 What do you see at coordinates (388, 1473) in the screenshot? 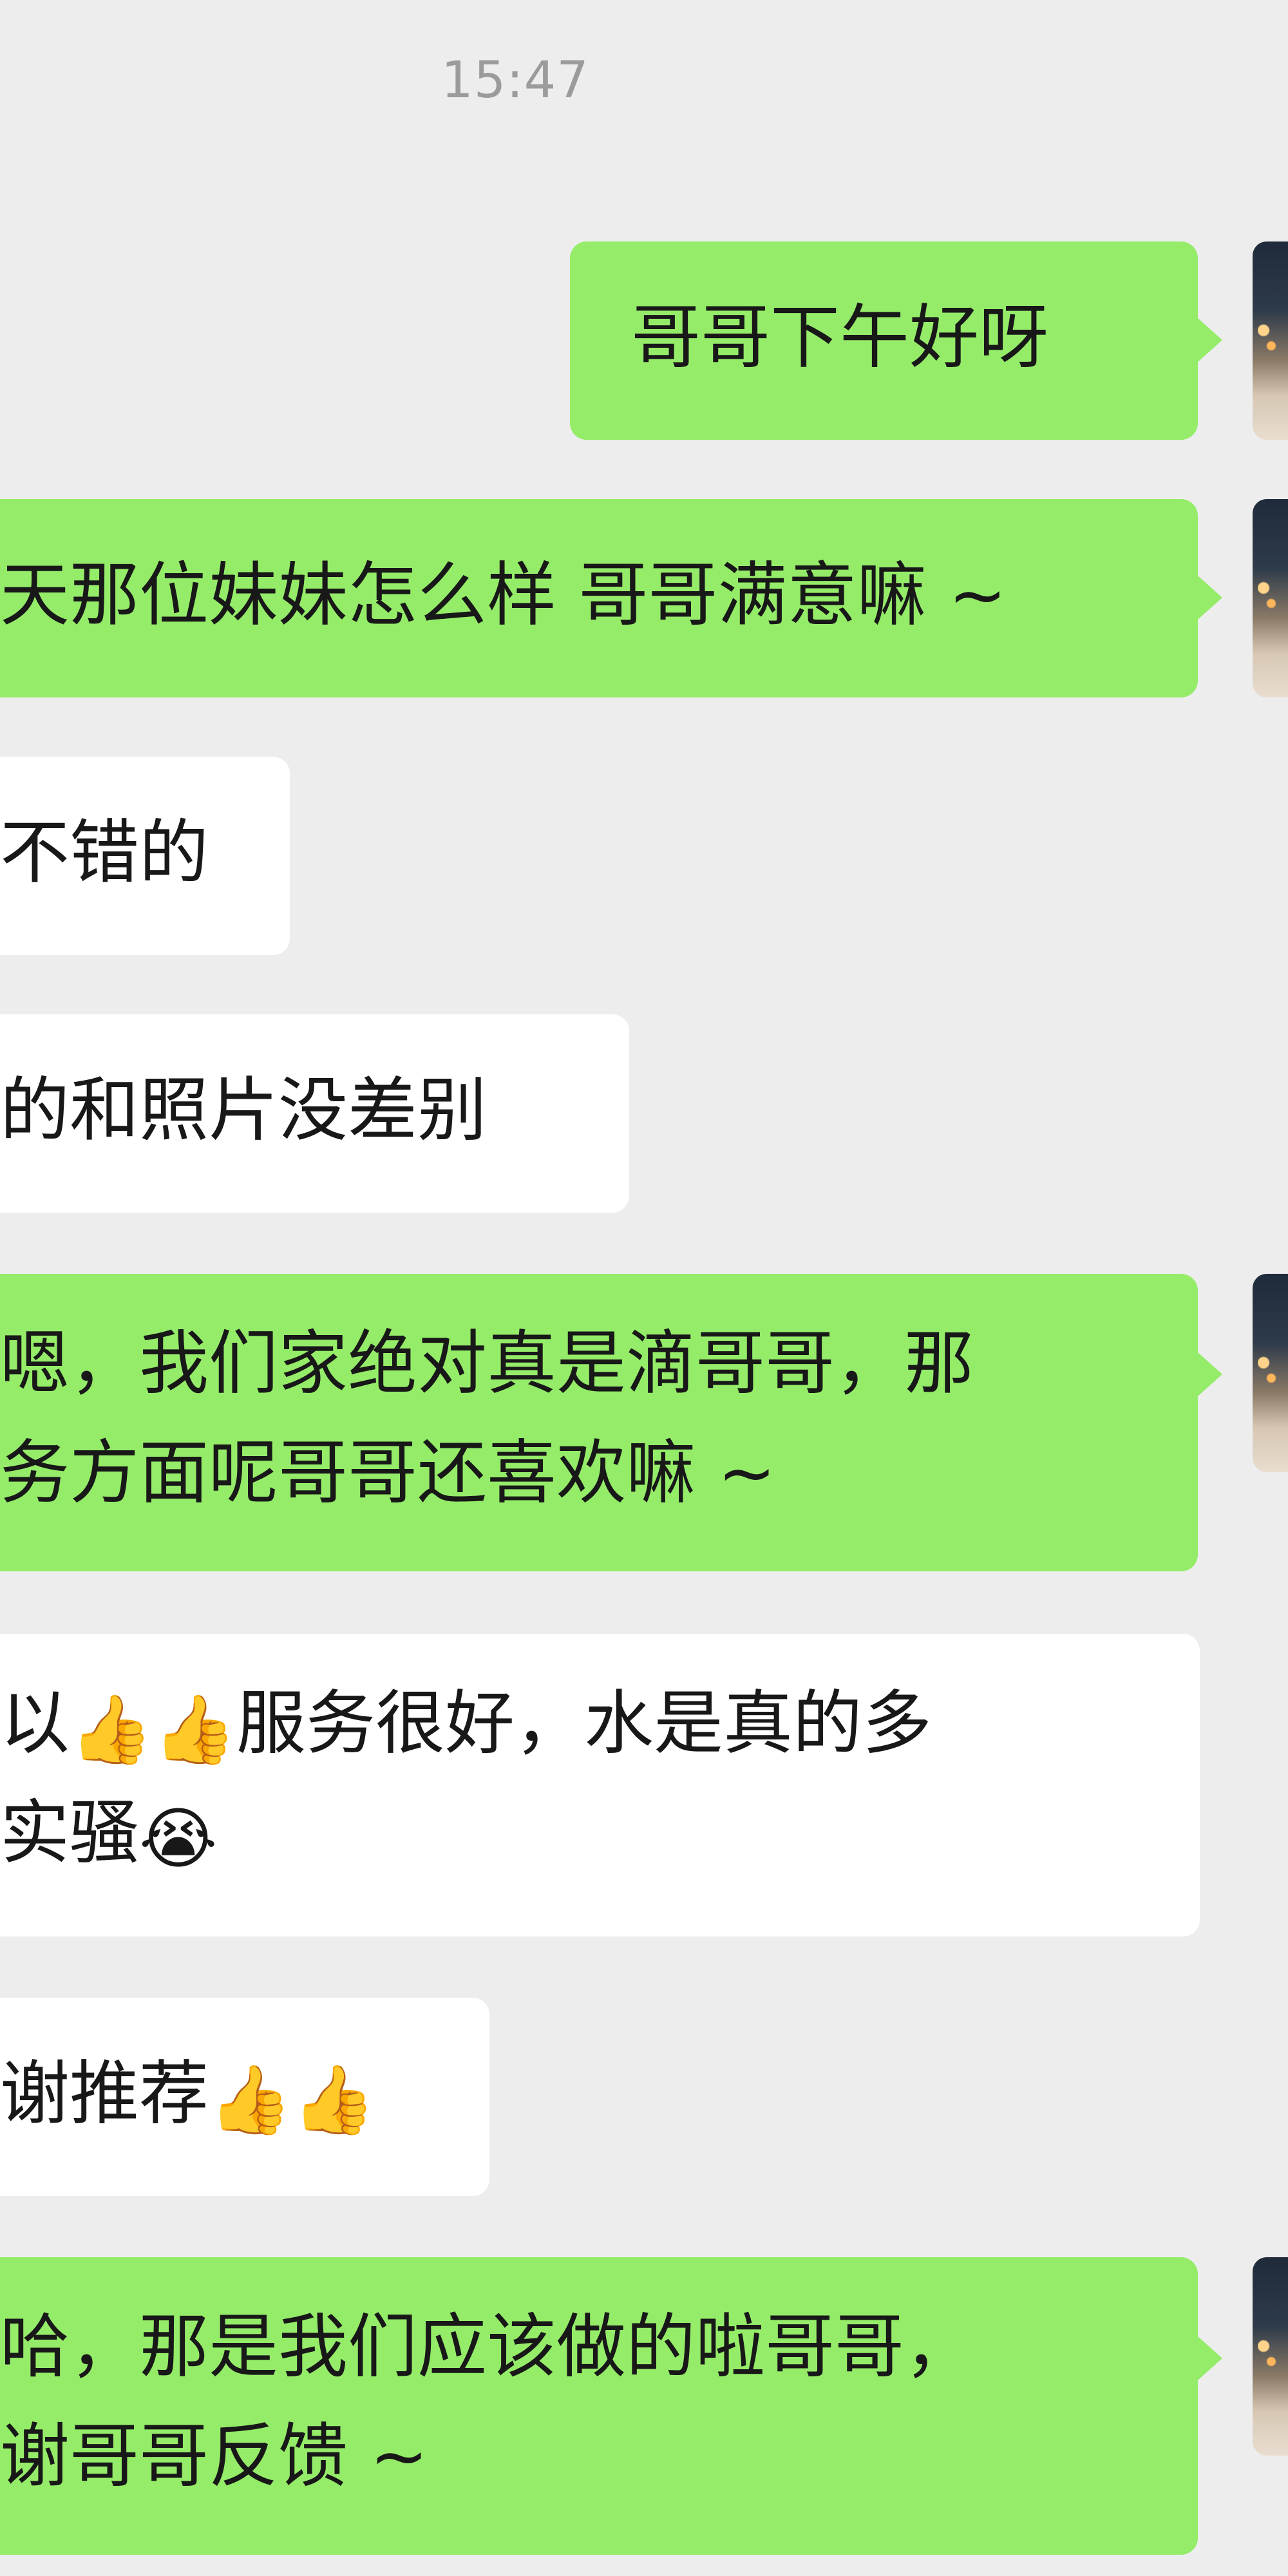
I see `message-text-line: 务方面呢哥哥还喜欢嘛 ~` at bounding box center [388, 1473].